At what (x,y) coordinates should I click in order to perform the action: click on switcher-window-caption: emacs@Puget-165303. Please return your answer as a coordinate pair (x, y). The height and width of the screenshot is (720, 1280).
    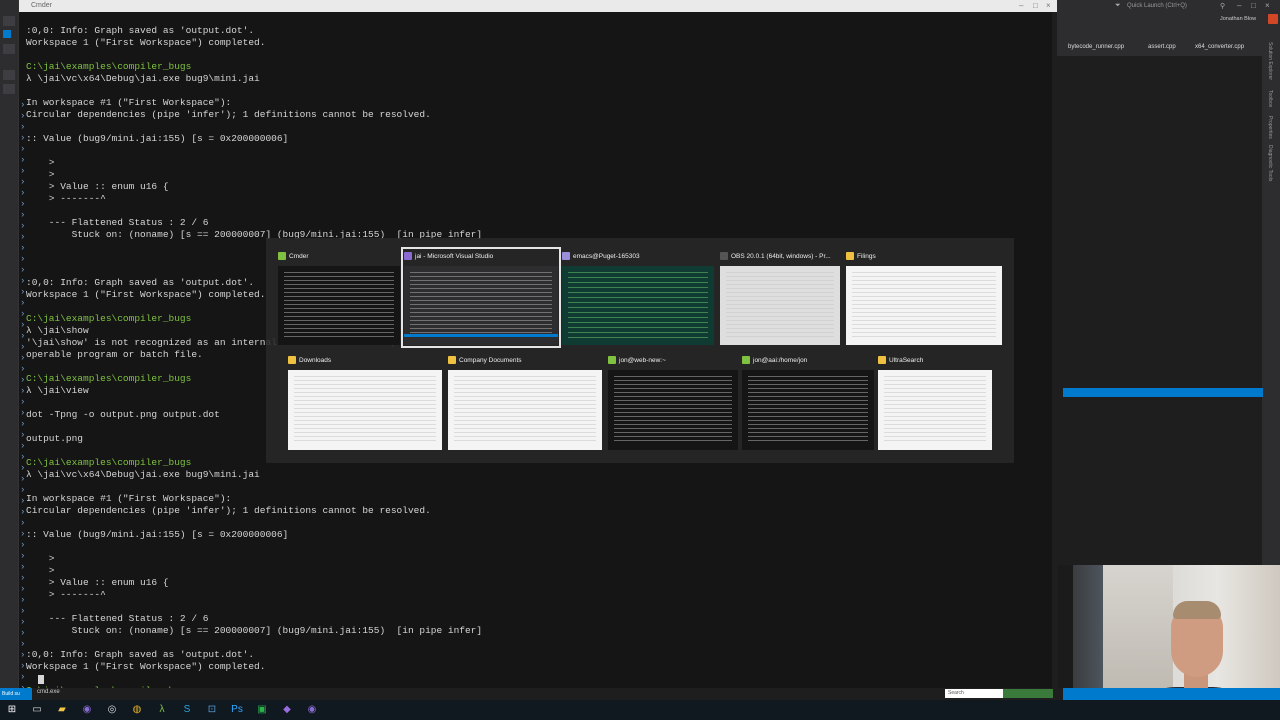
    Looking at the image, I should click on (601, 257).